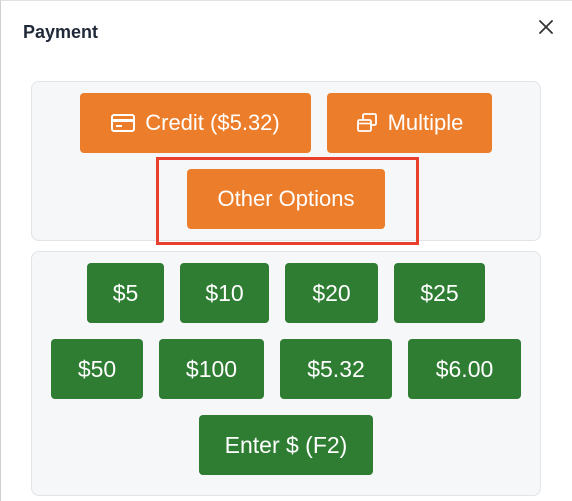 Image resolution: width=572 pixels, height=501 pixels. I want to click on close-icon, so click(546, 27).